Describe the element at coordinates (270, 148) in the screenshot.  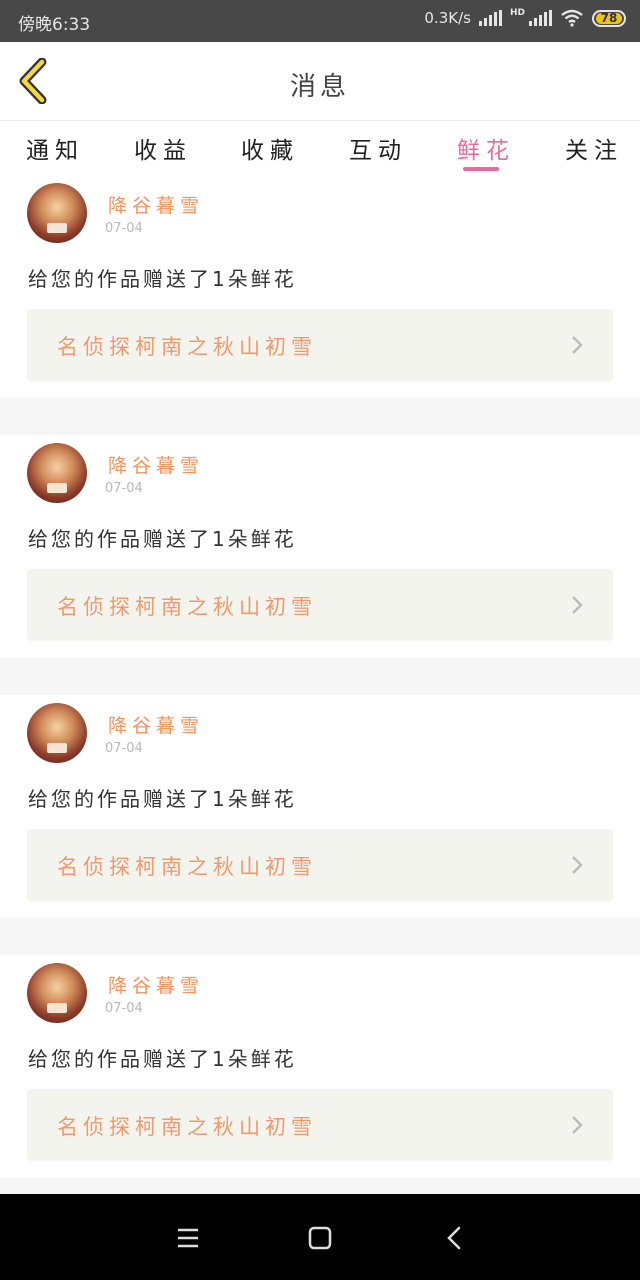
I see `tab-favorites: 收藏` at that location.